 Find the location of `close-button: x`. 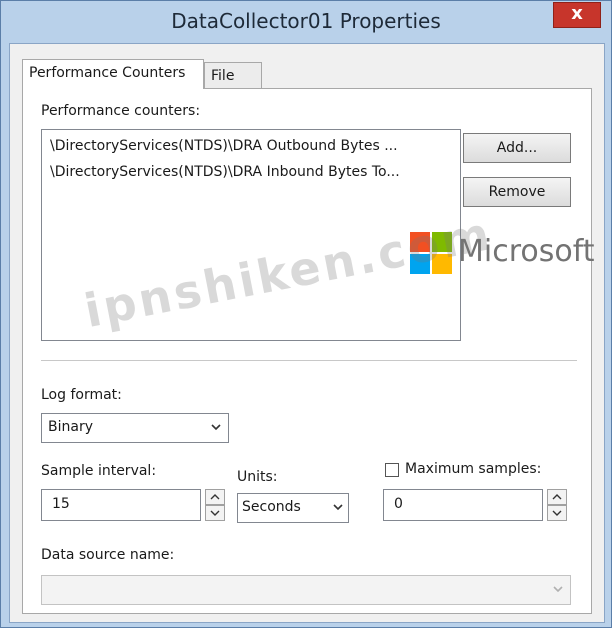

close-button: x is located at coordinates (577, 15).